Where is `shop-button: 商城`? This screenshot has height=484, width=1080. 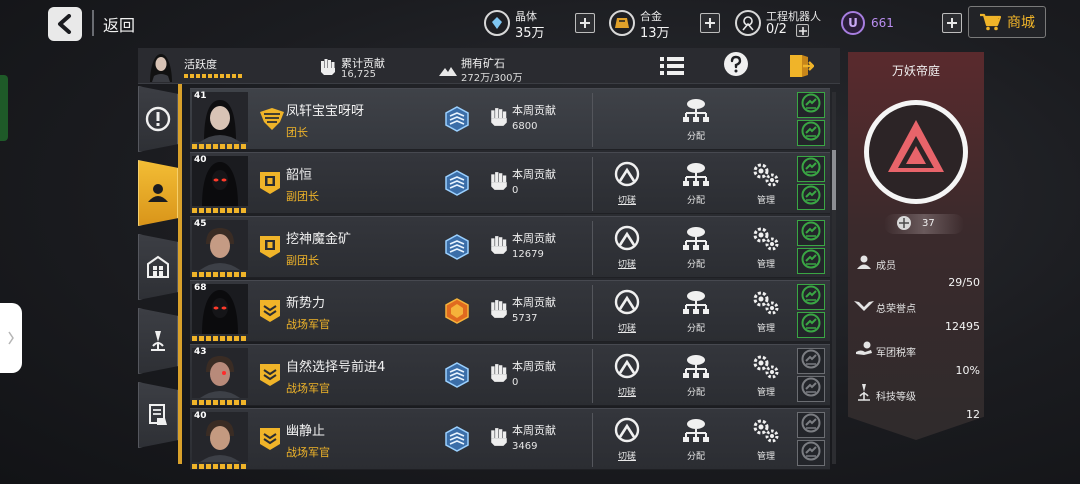 shop-button: 商城 is located at coordinates (1007, 22).